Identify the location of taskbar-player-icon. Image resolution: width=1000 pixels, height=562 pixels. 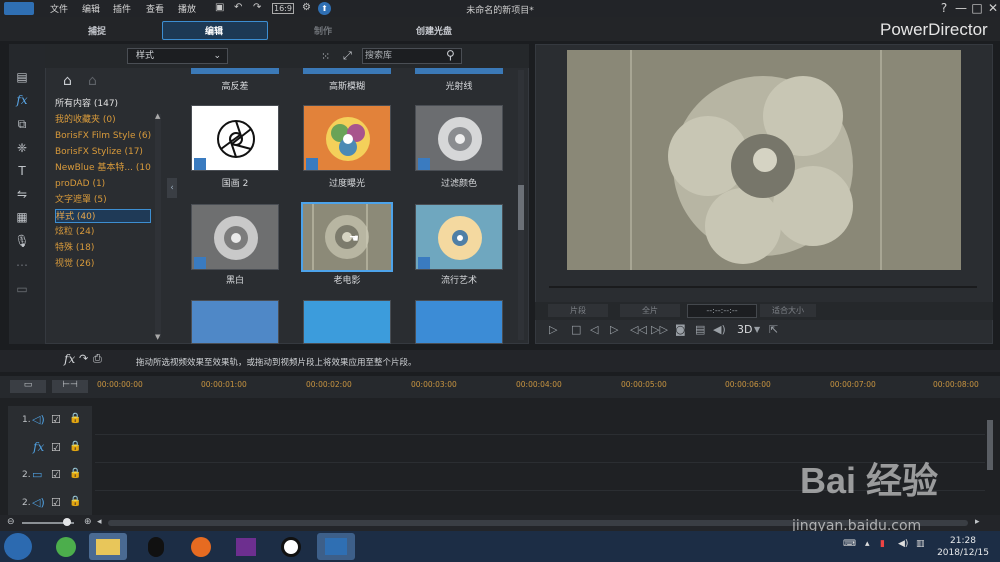
(246, 546).